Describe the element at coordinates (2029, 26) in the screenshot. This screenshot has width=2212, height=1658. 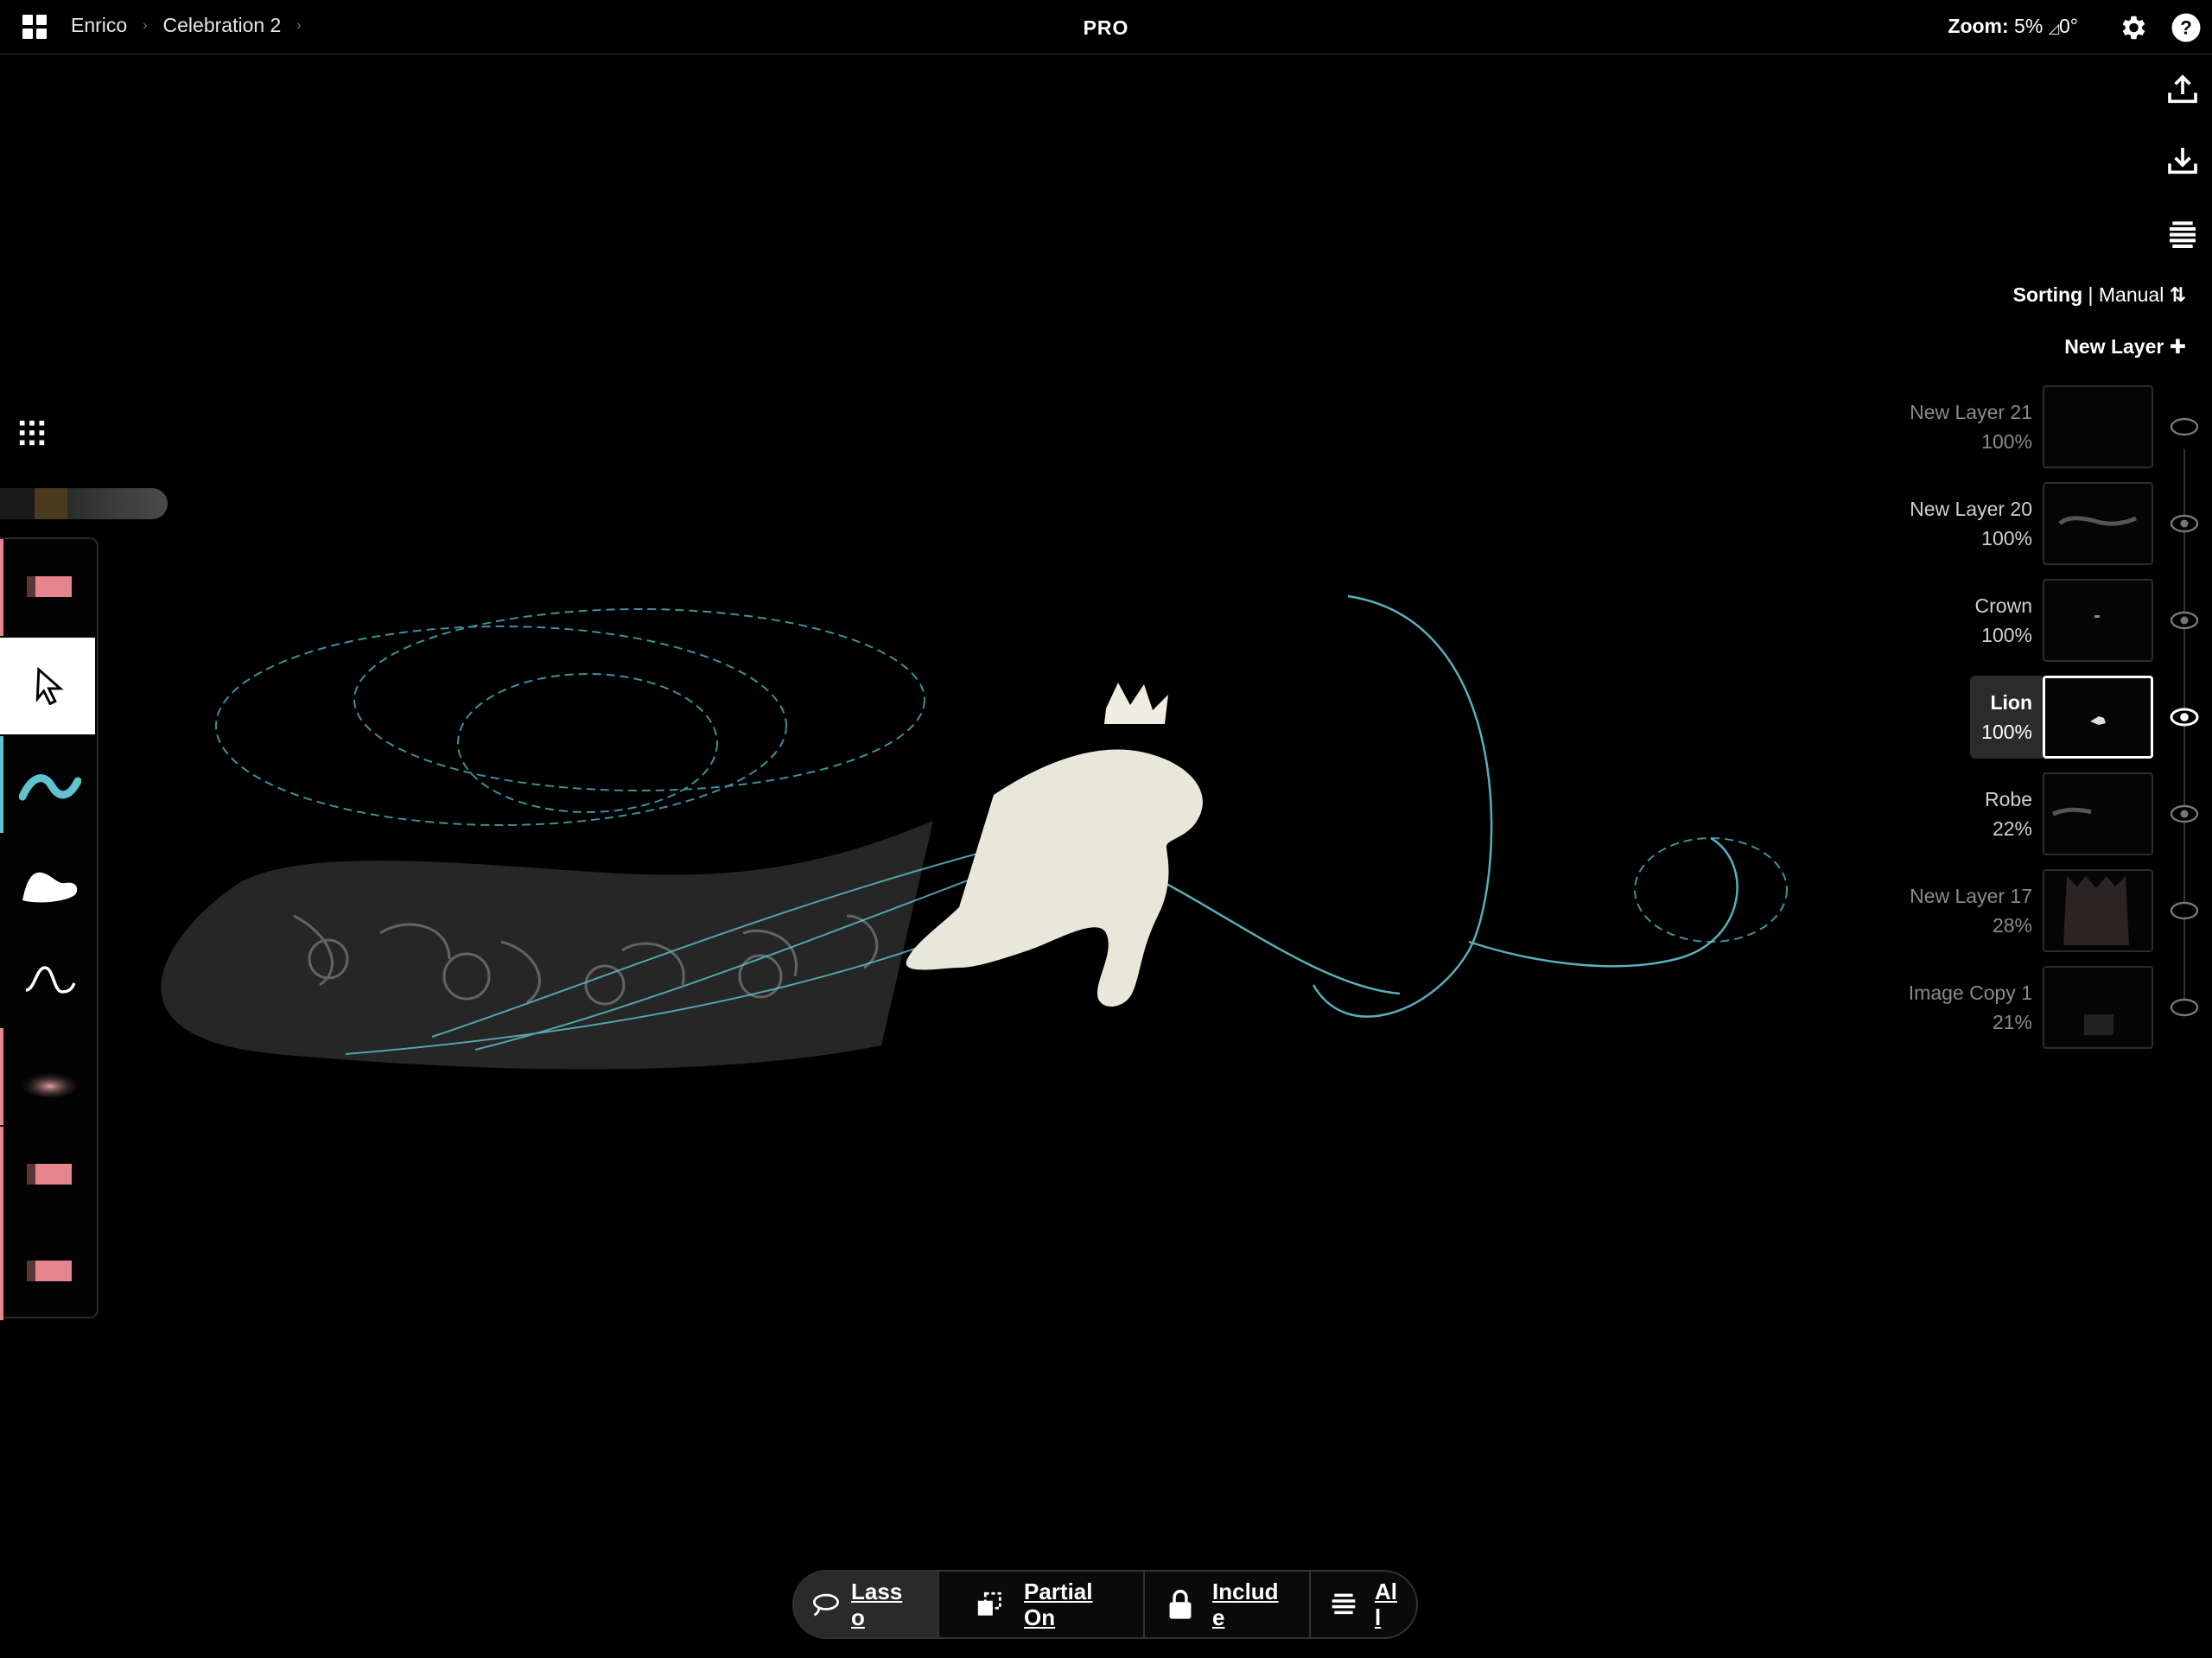
I see `zoom-value: 5%` at that location.